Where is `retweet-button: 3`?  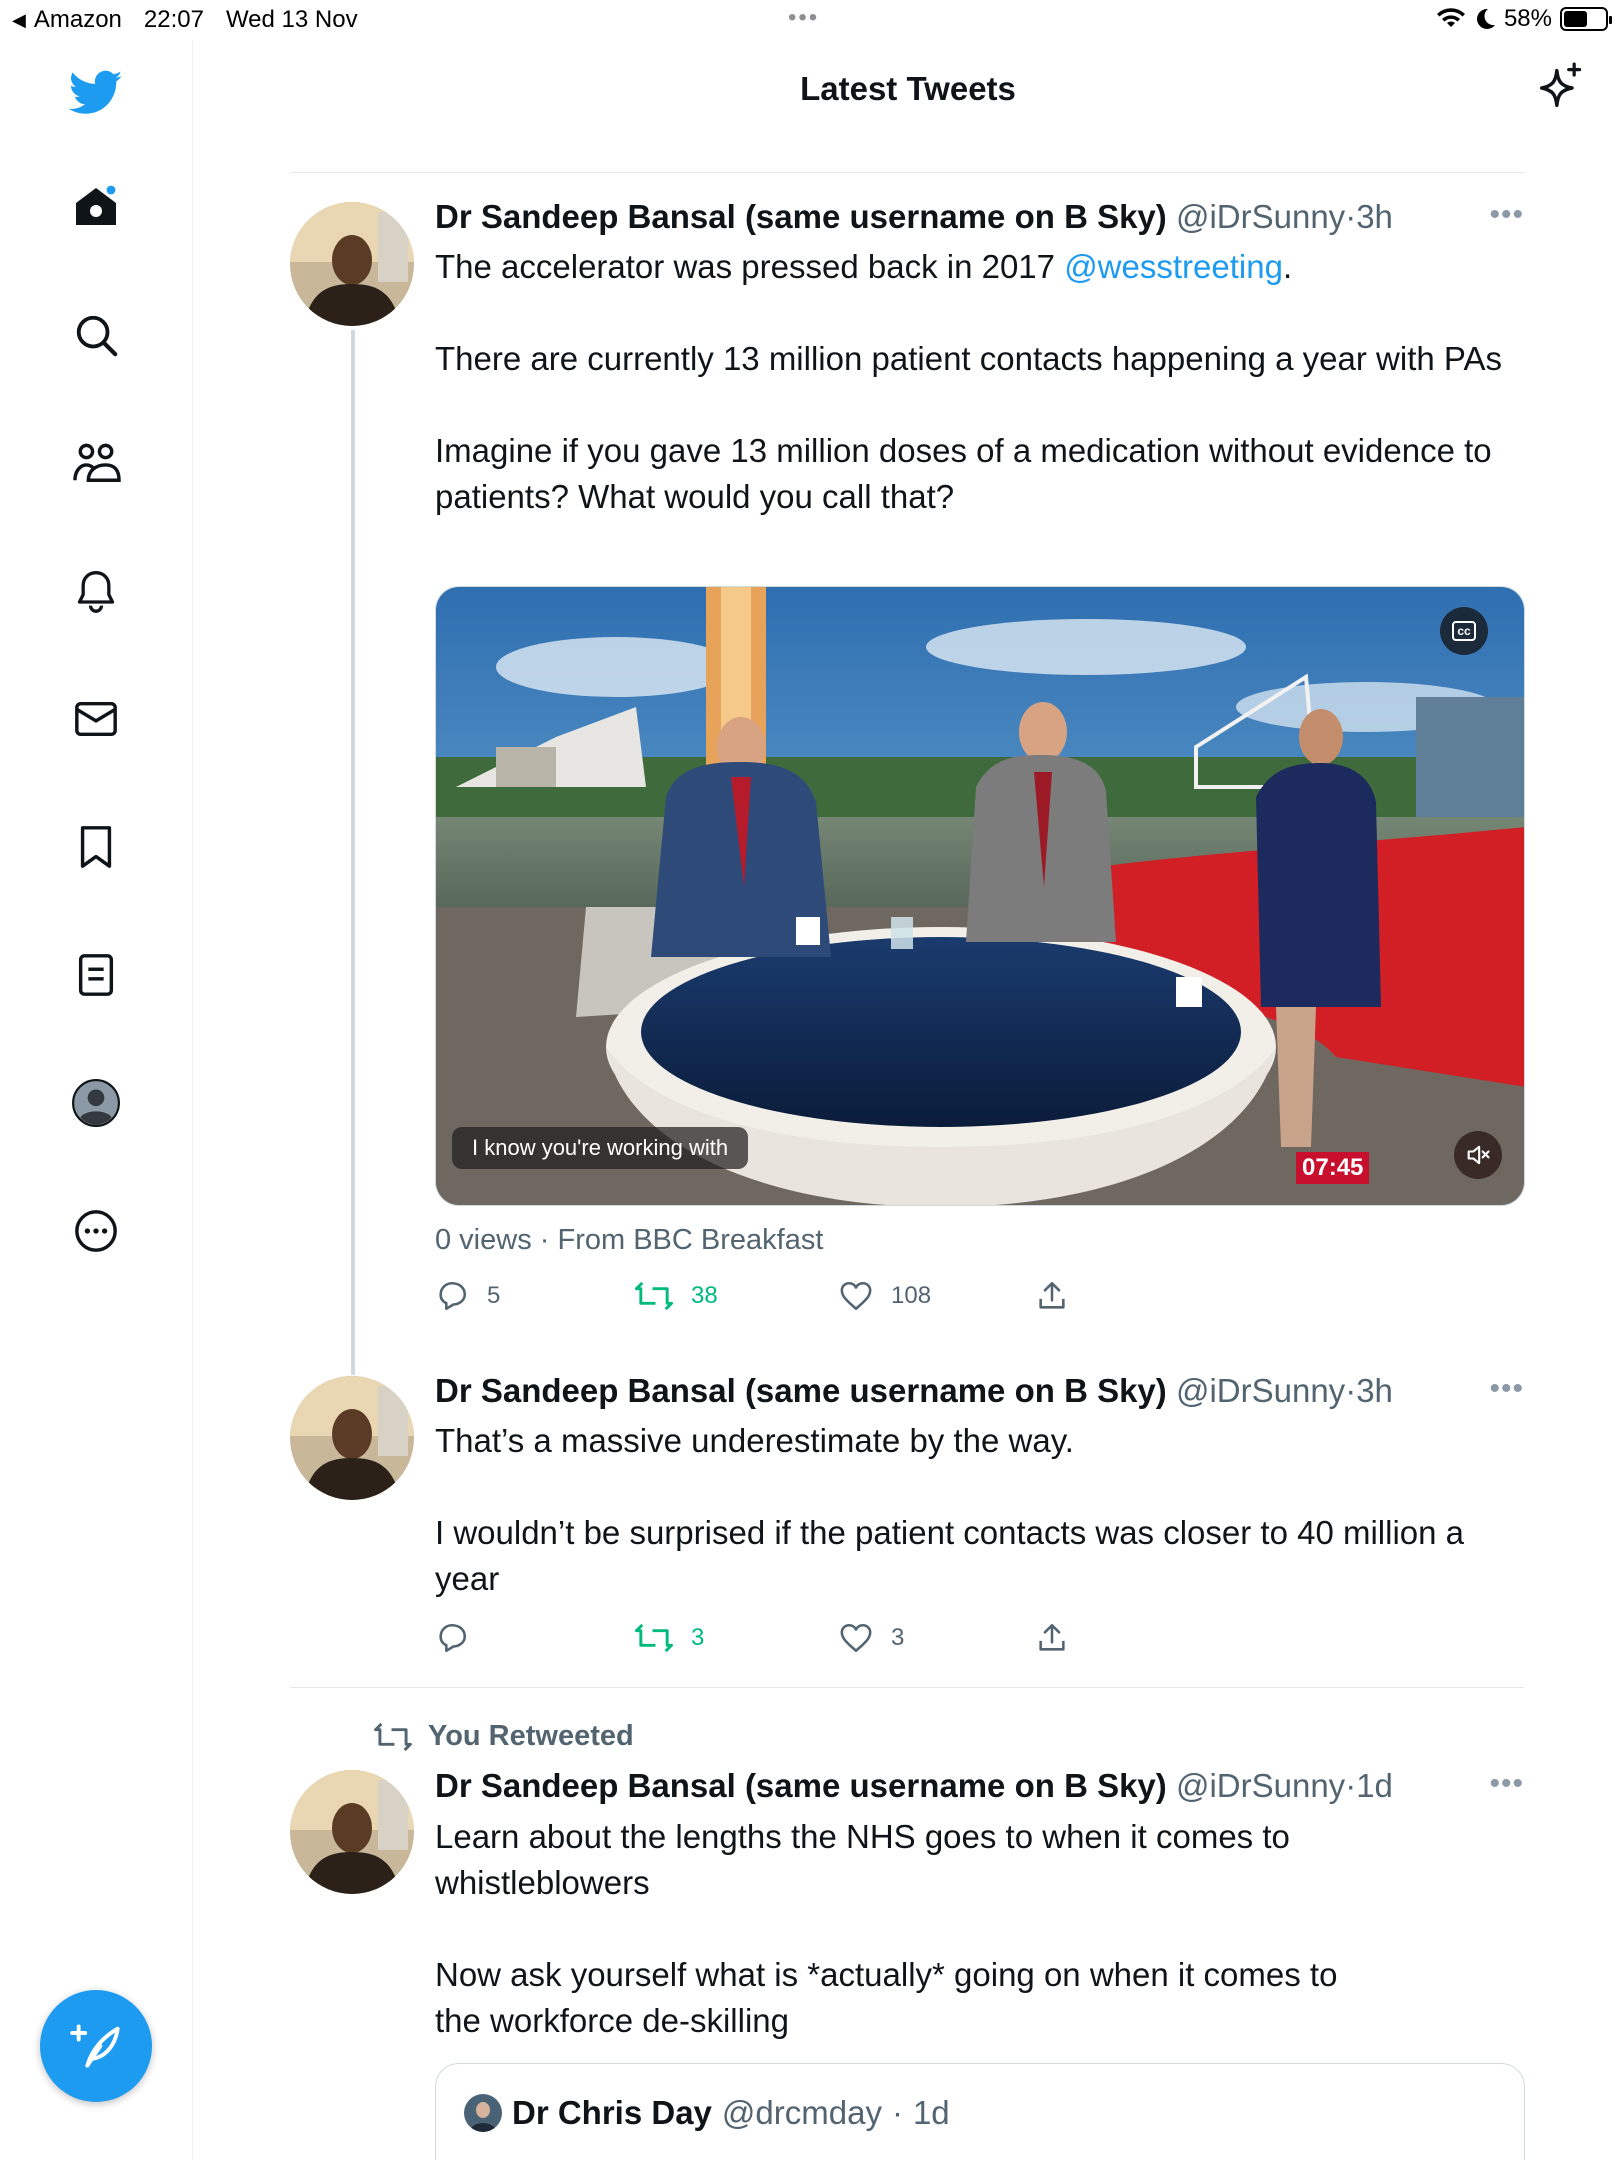
retweet-button: 3 is located at coordinates (669, 1638).